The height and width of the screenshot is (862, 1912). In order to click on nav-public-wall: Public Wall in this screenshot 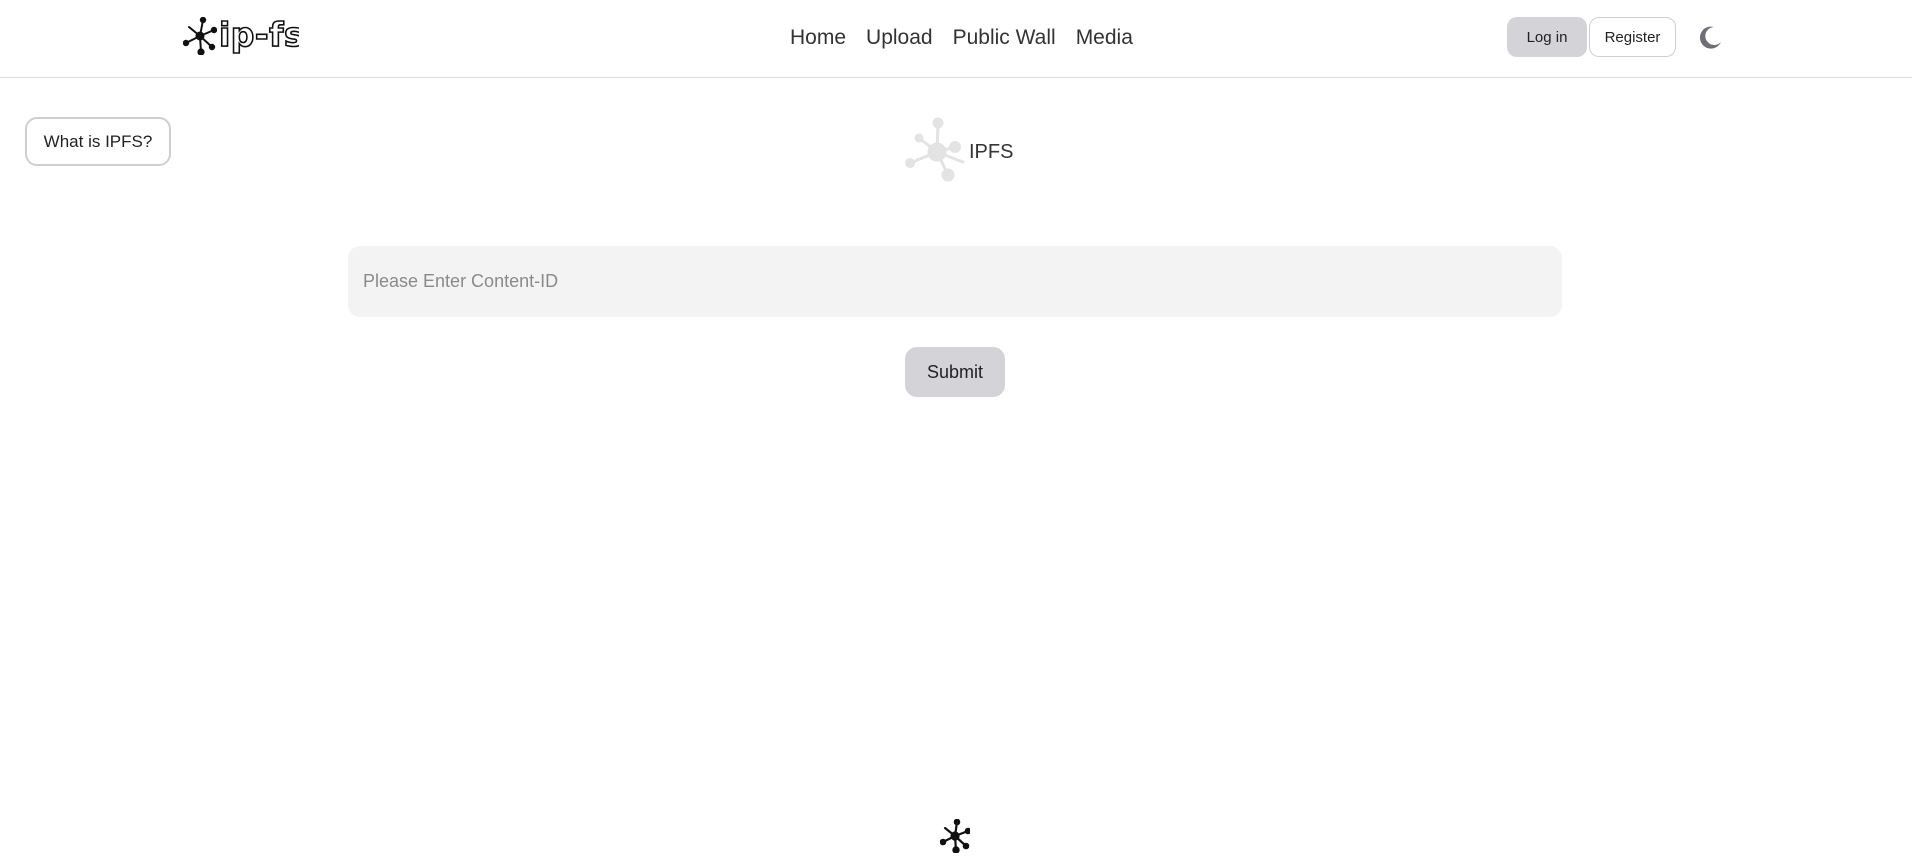, I will do `click(1004, 38)`.